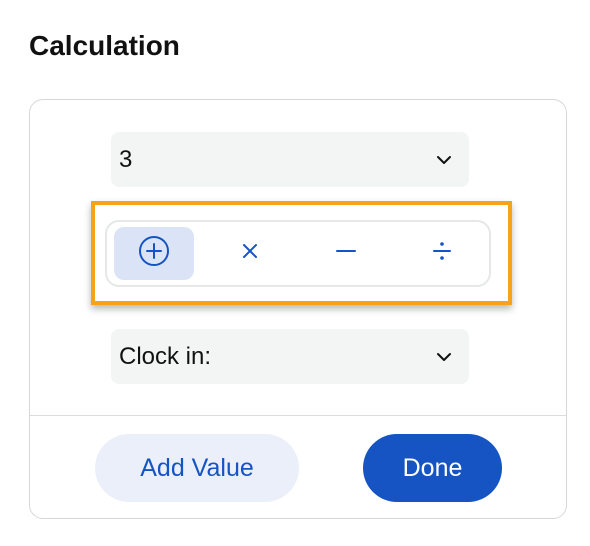 The height and width of the screenshot is (546, 590). What do you see at coordinates (290, 356) in the screenshot?
I see `second-value-select: Clock in:` at bounding box center [290, 356].